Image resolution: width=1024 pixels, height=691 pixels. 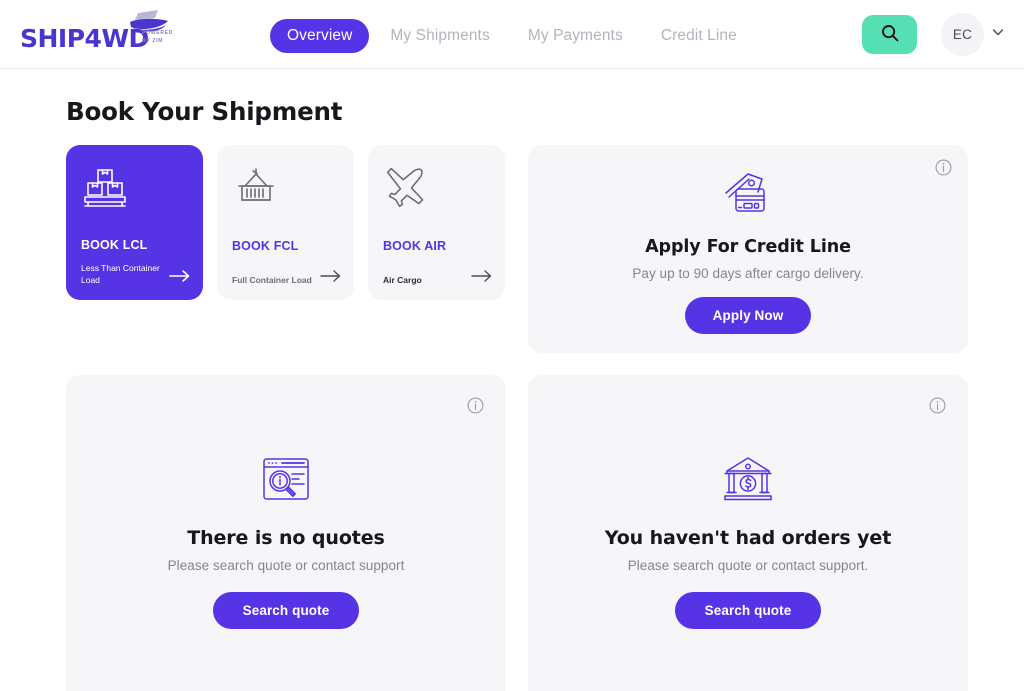 I want to click on credit-line-subtitle: Pay up to 90 days after cargo delivery., so click(x=748, y=273).